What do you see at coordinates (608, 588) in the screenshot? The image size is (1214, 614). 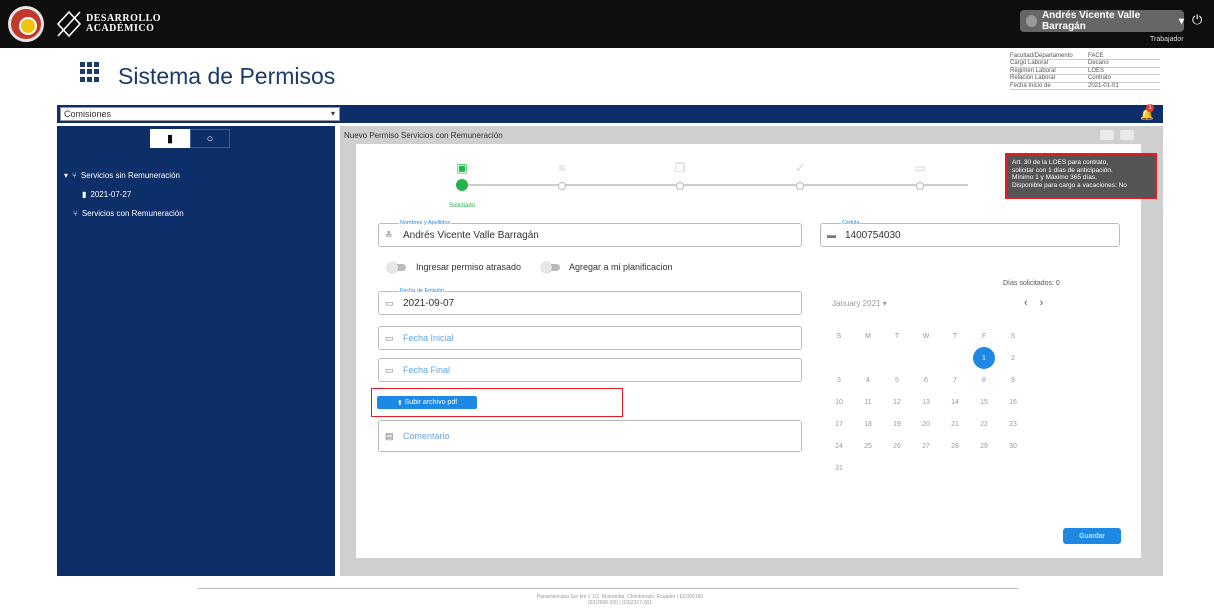 I see `footer-divider` at bounding box center [608, 588].